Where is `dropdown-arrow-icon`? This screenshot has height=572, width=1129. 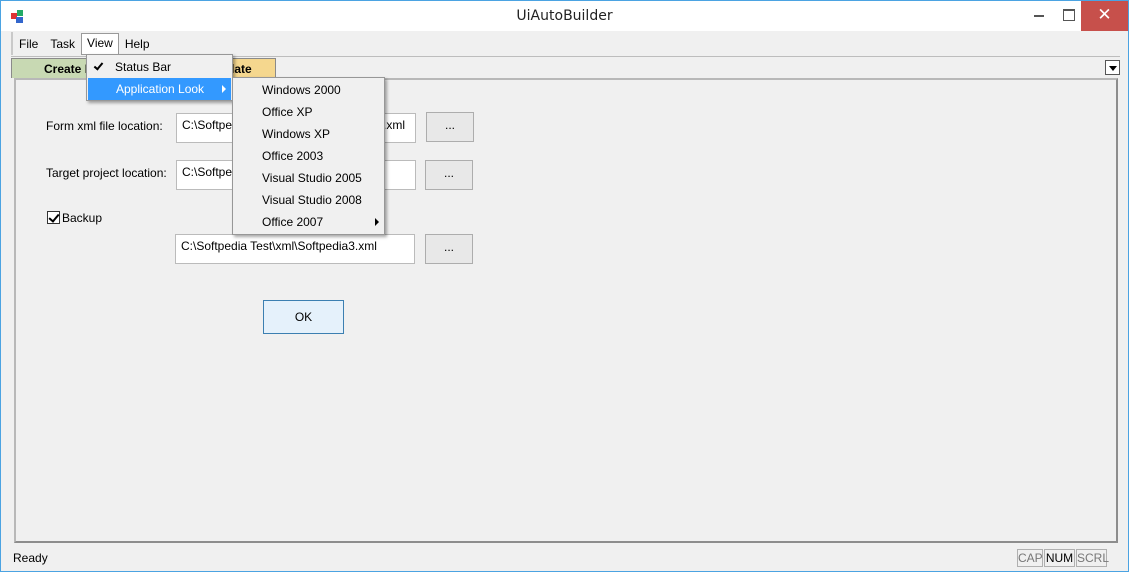 dropdown-arrow-icon is located at coordinates (1112, 67).